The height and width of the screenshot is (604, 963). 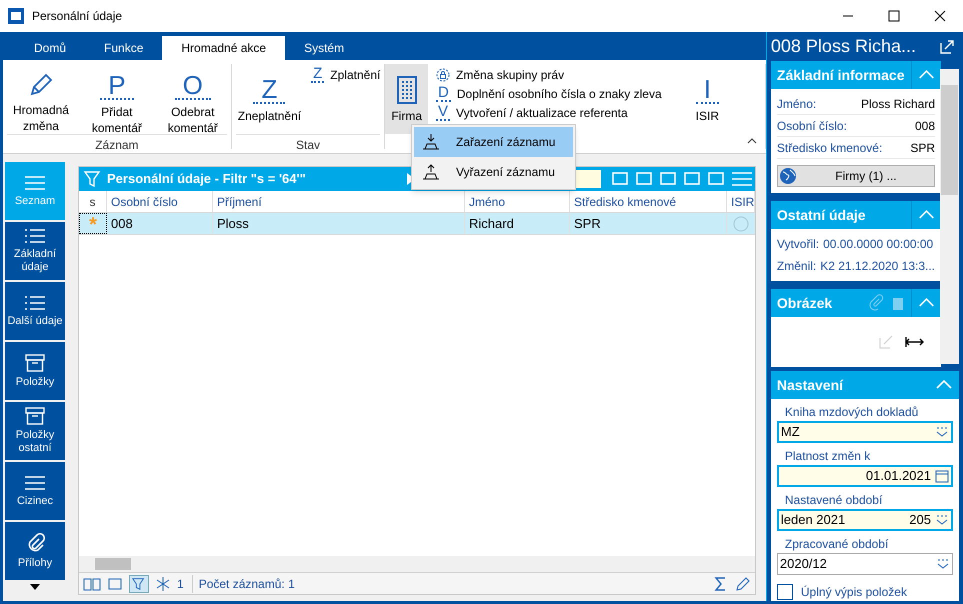 I want to click on field-label: Změnil:, so click(x=796, y=266).